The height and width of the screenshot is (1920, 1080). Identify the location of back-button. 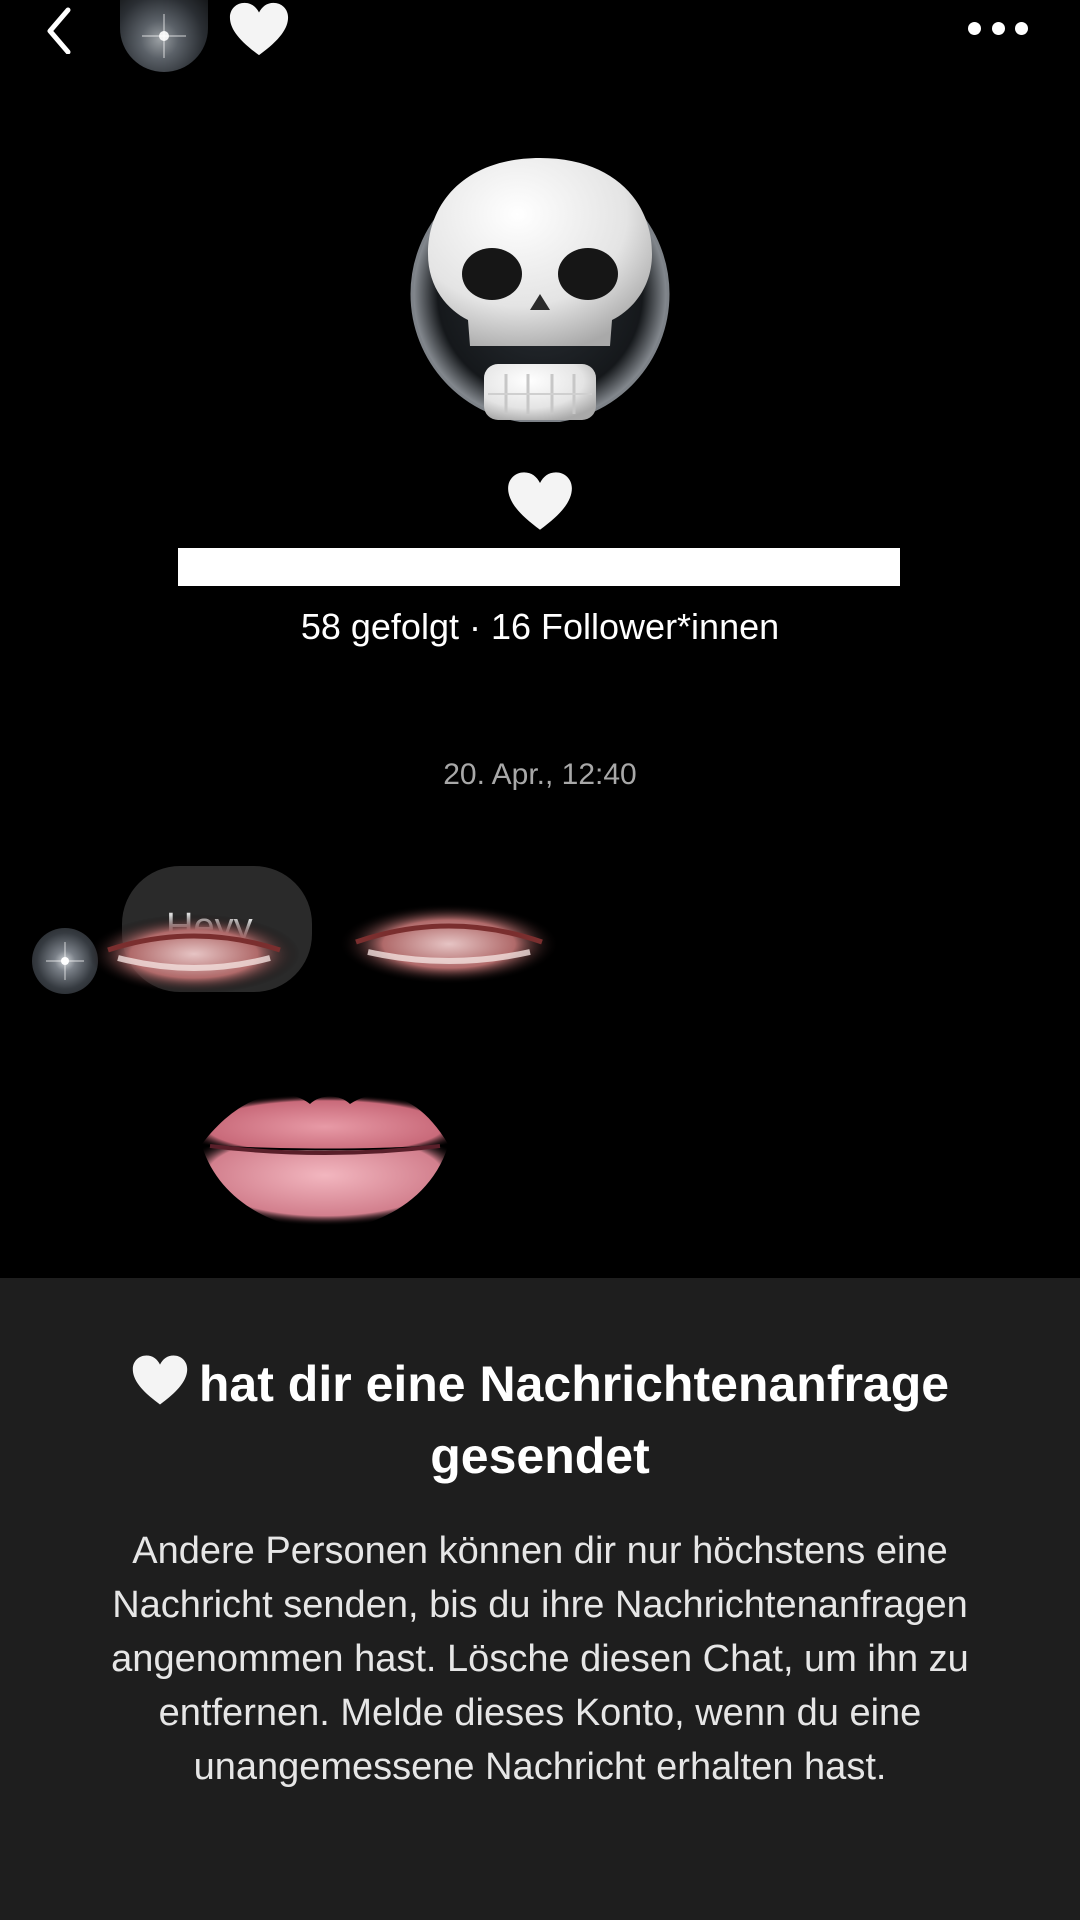
(61, 29).